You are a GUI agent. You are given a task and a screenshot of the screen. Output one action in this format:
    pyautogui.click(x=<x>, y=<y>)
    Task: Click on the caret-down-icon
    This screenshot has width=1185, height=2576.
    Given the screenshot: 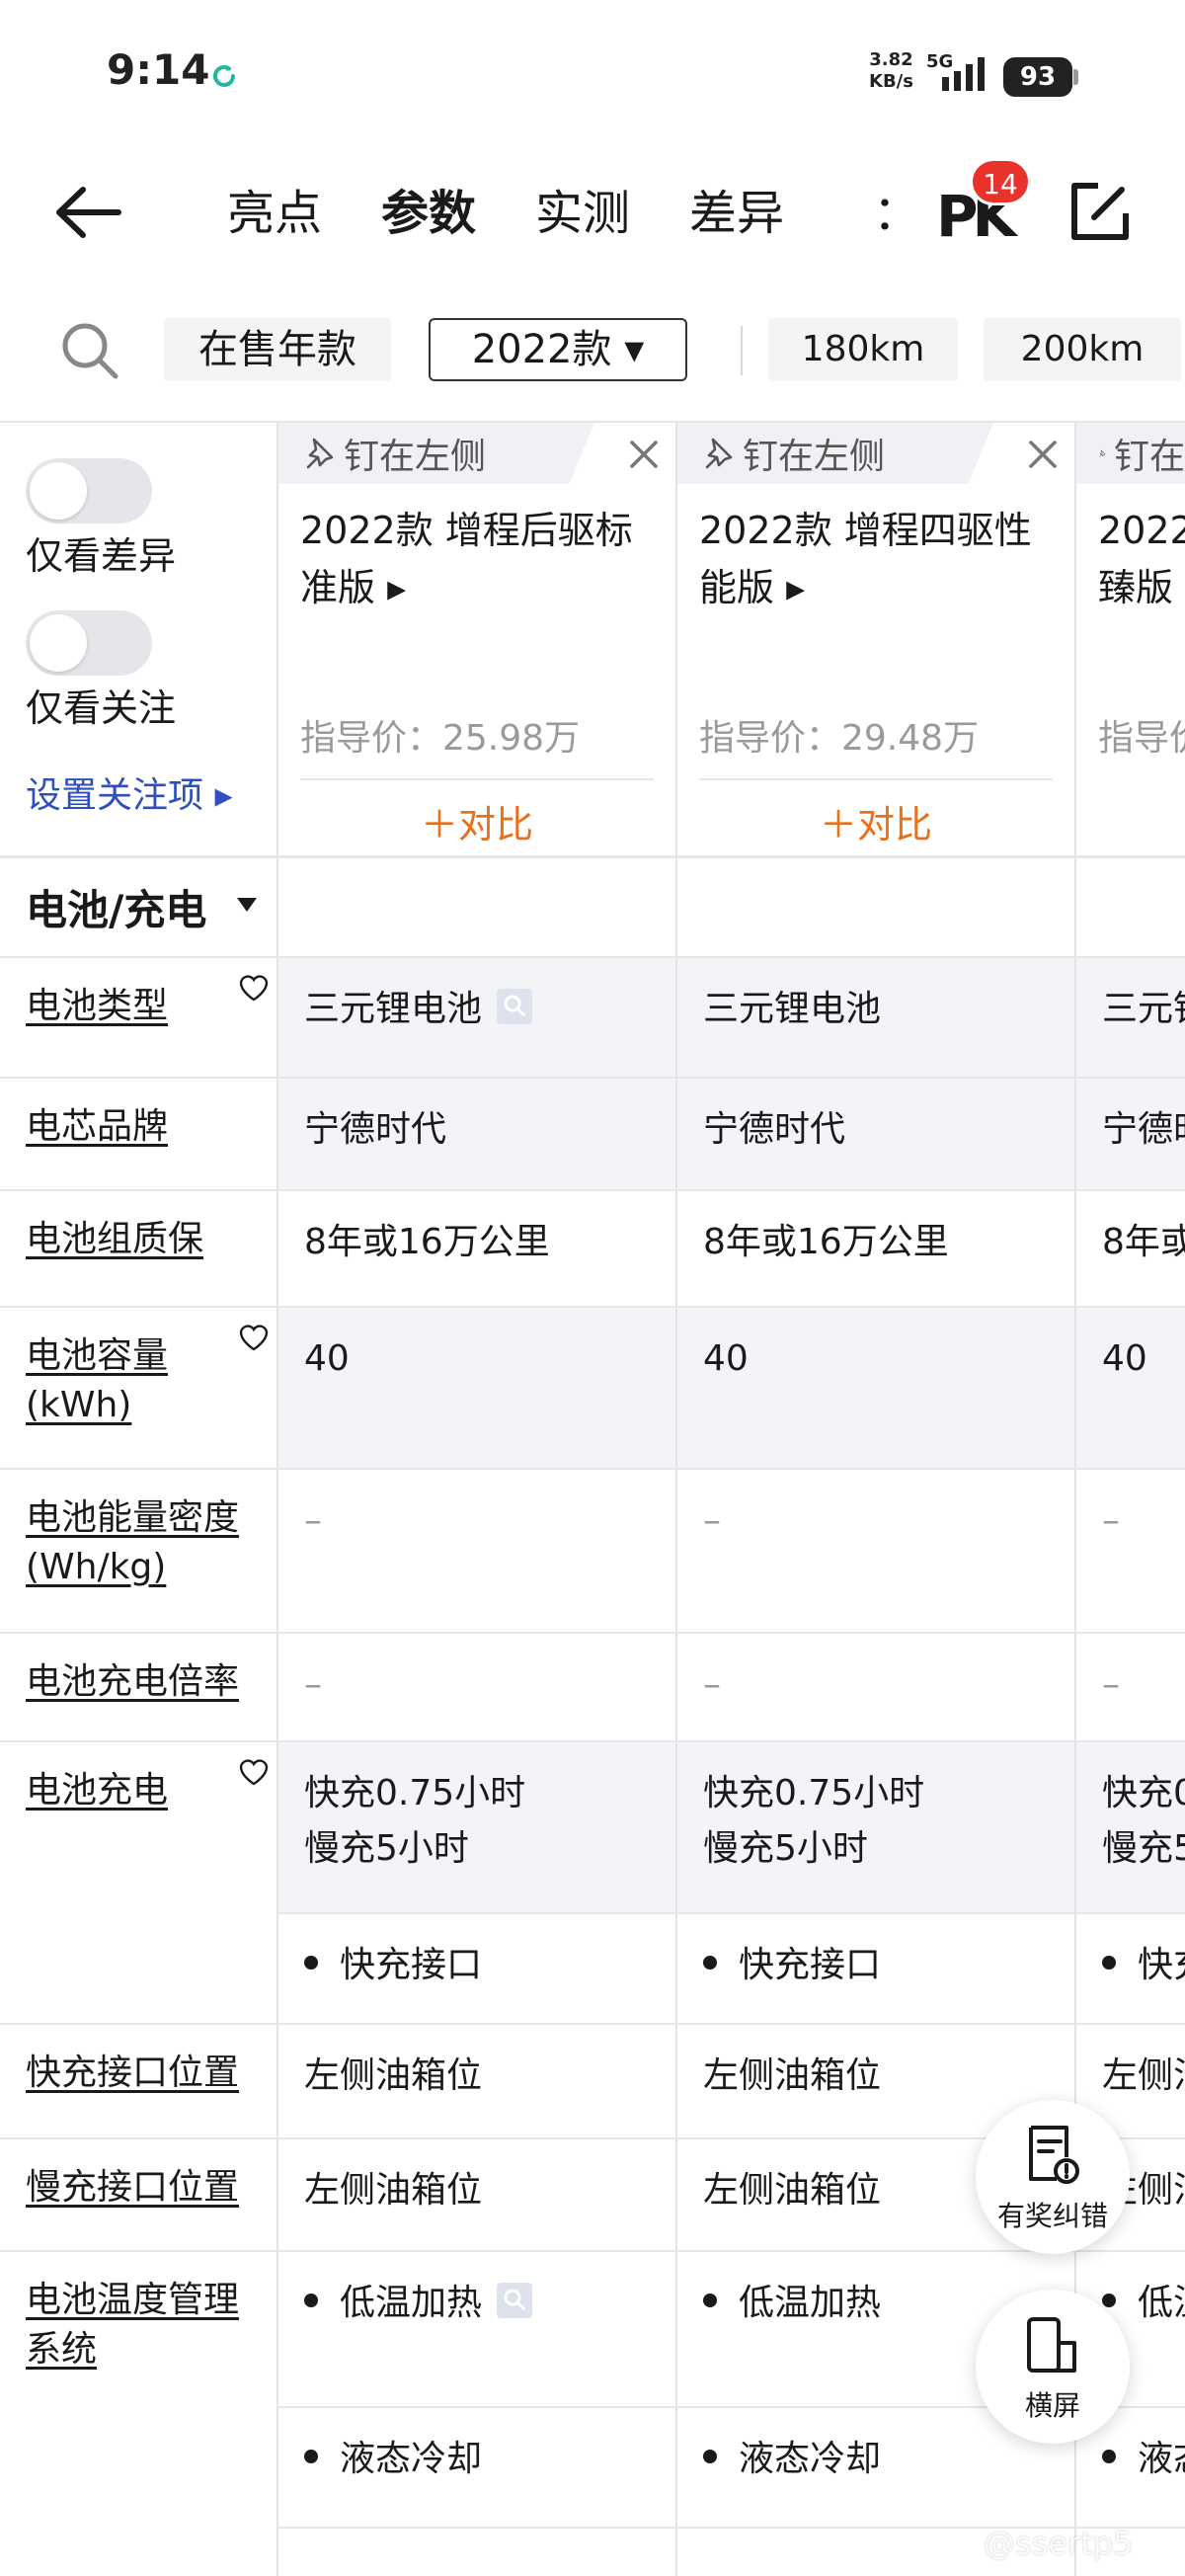 What is the action you would take?
    pyautogui.click(x=247, y=905)
    